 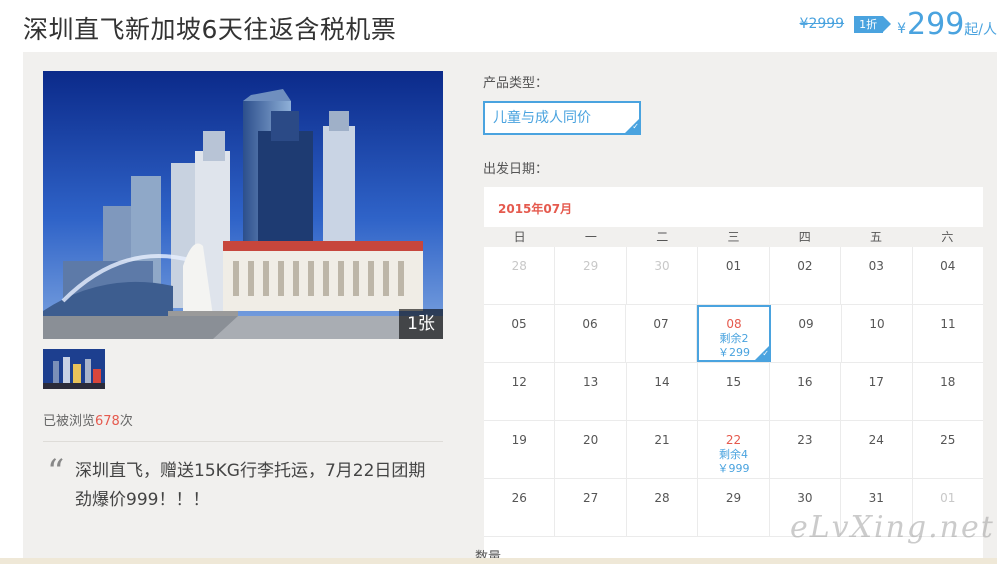 What do you see at coordinates (806, 275) in the screenshot?
I see `calendar-day: 02` at bounding box center [806, 275].